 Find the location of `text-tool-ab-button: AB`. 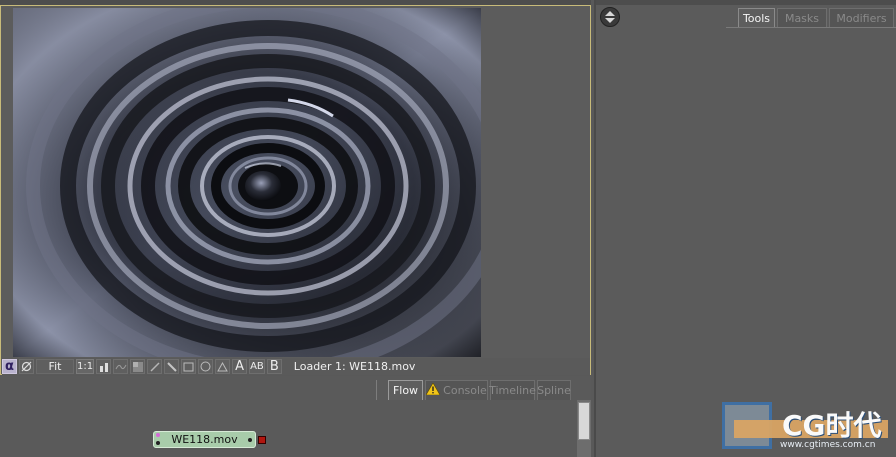

text-tool-ab-button: AB is located at coordinates (257, 366).